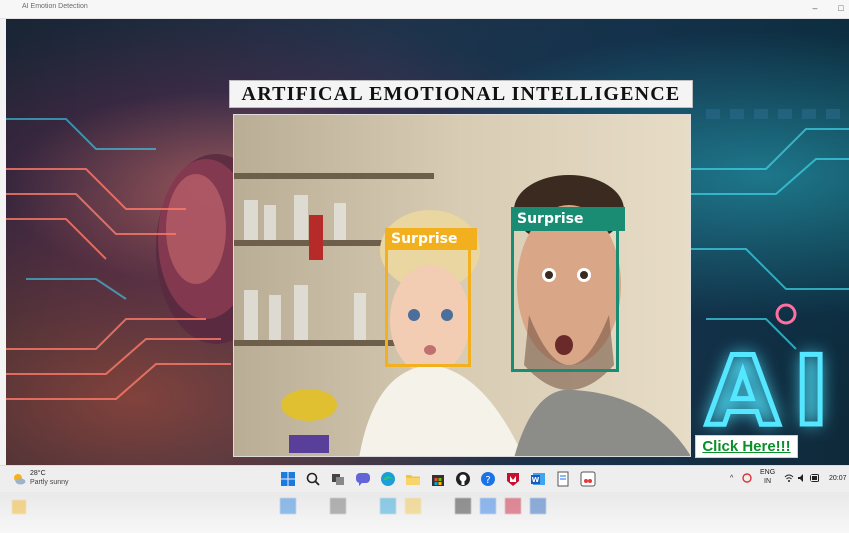  Describe the element at coordinates (767, 472) in the screenshot. I see `language-indicator-top: ENG` at that location.